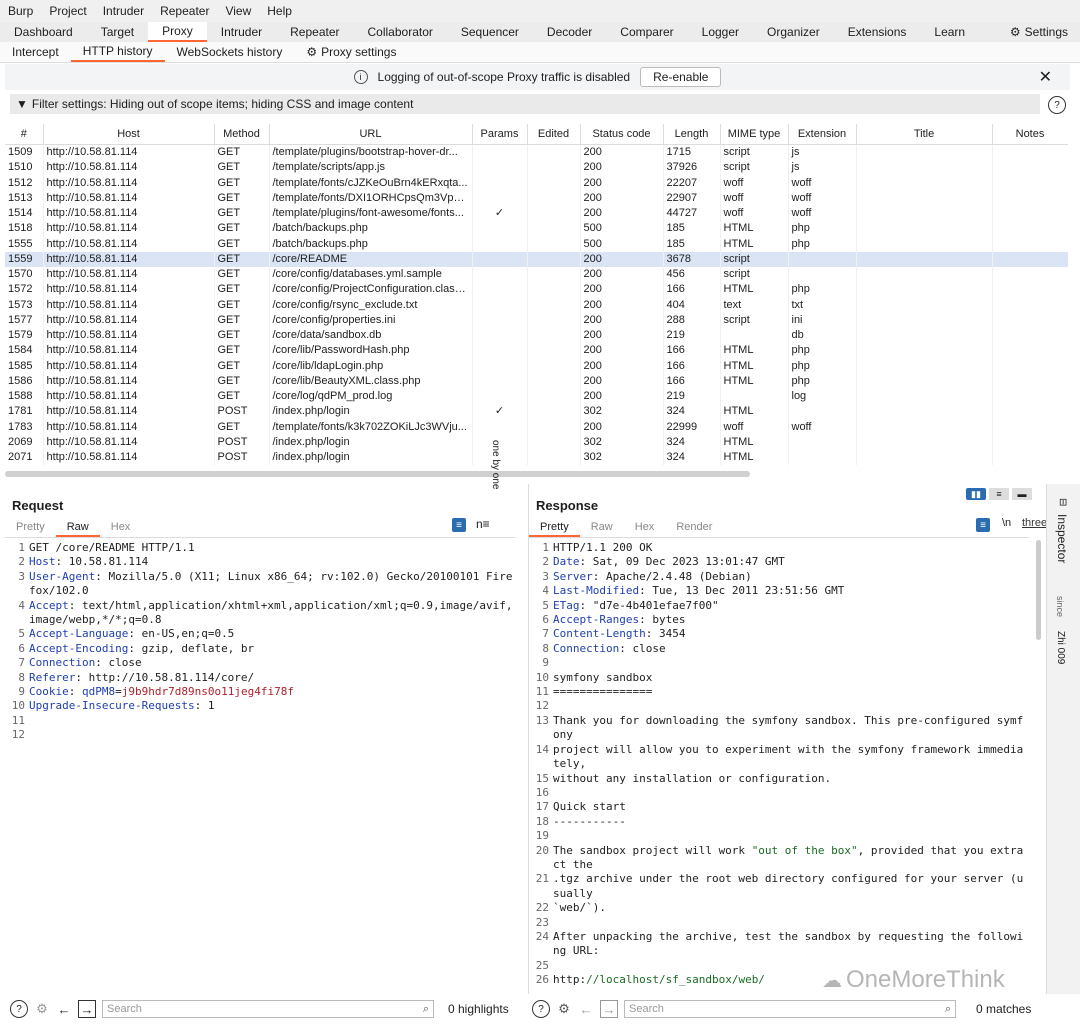 The width and height of the screenshot is (1080, 1028). What do you see at coordinates (622, 134) in the screenshot?
I see `column-header-status-code: Status code` at bounding box center [622, 134].